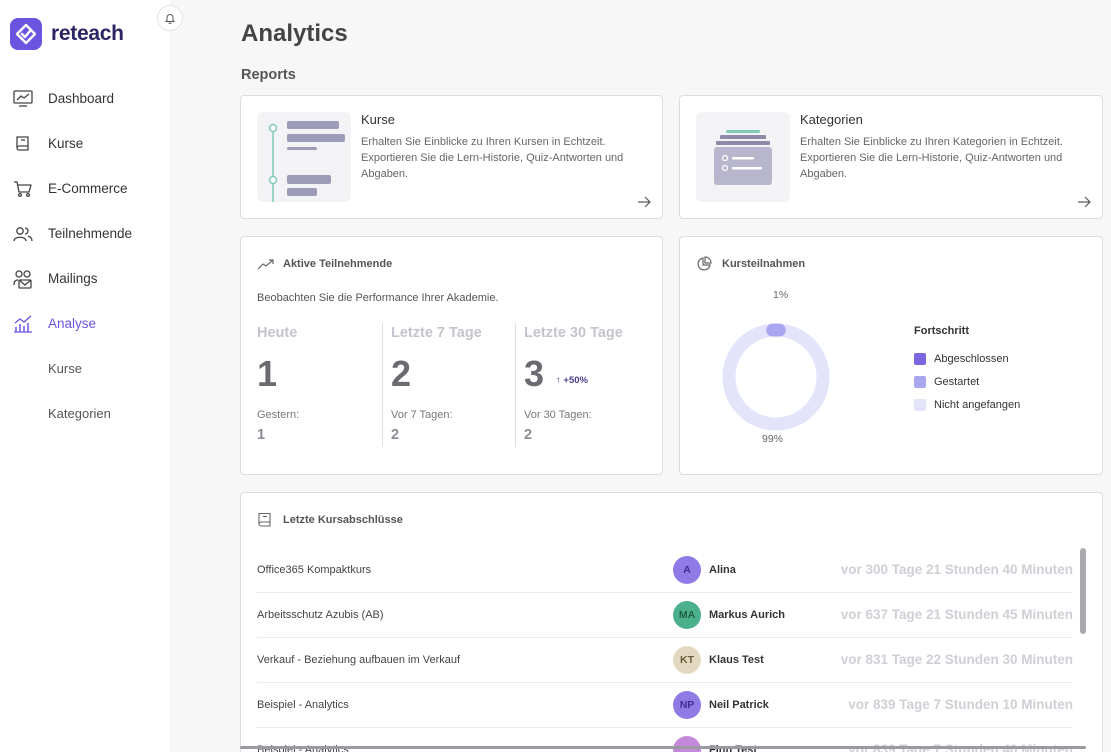 This screenshot has height=752, width=1111. I want to click on course-name: Beispiel - Analytics, so click(303, 705).